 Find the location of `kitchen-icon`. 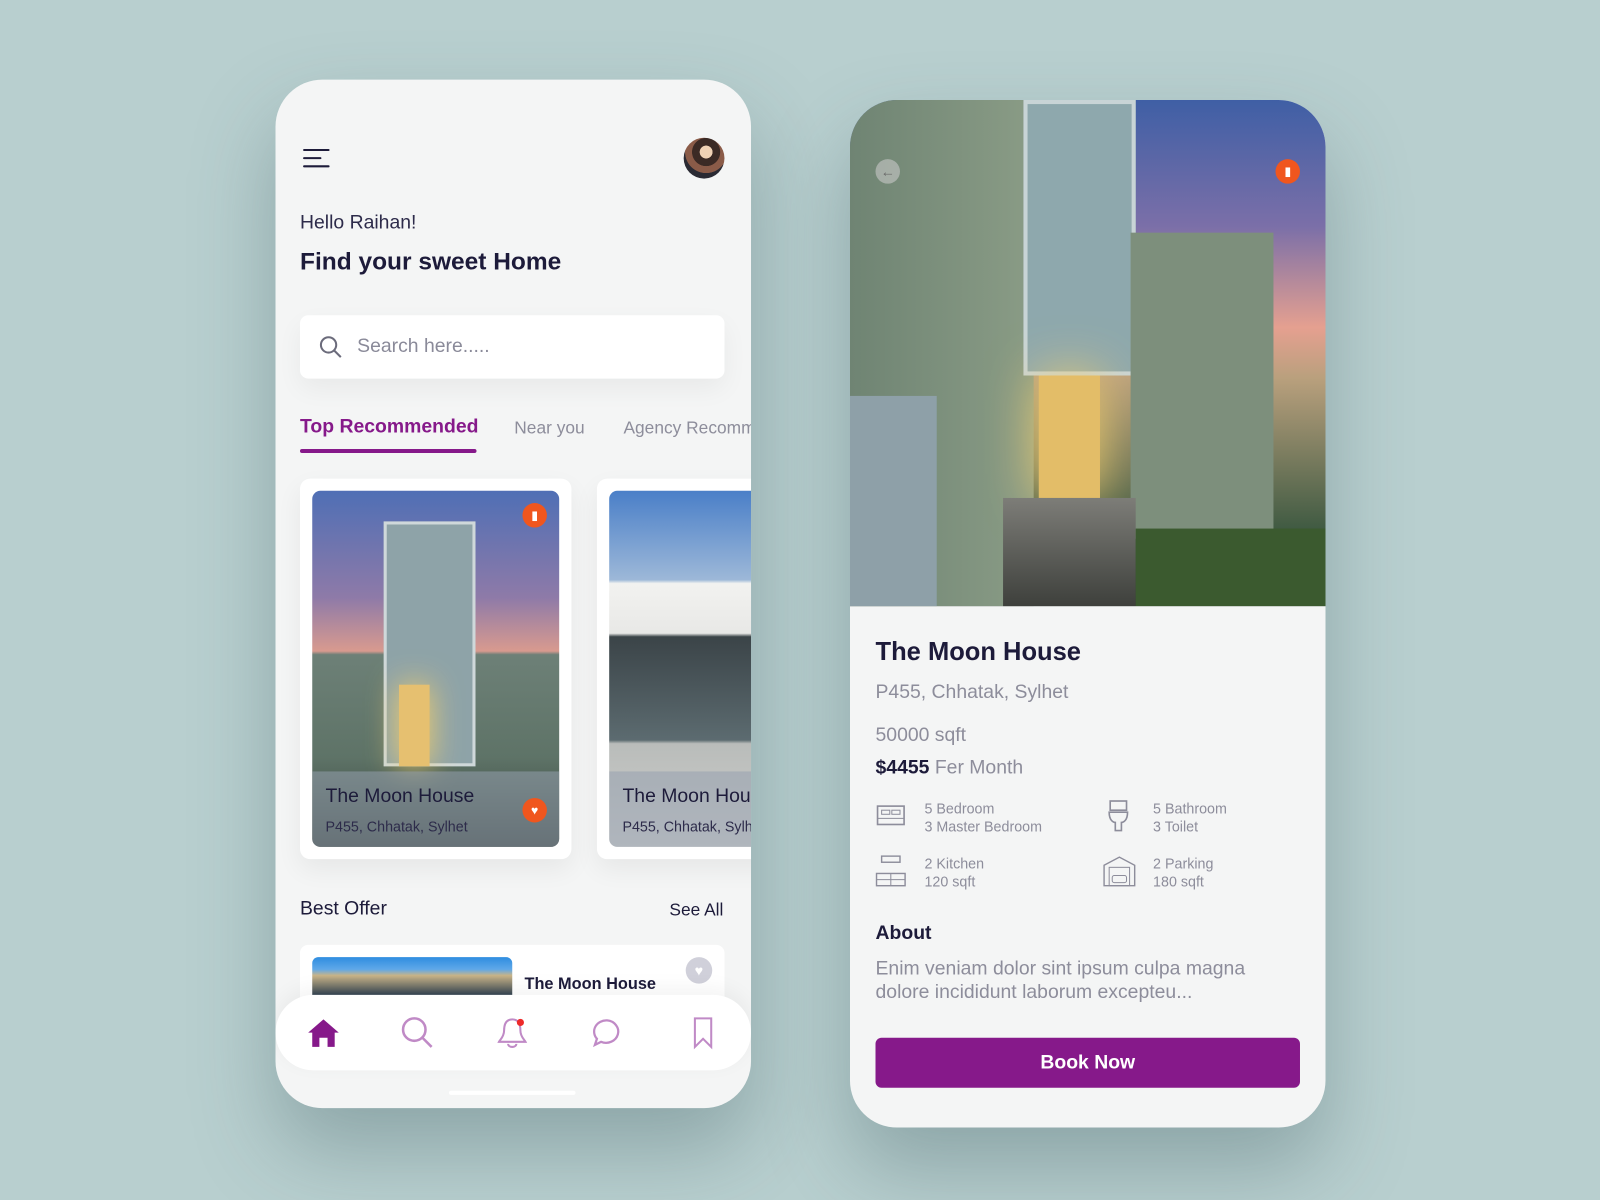

kitchen-icon is located at coordinates (890, 871).